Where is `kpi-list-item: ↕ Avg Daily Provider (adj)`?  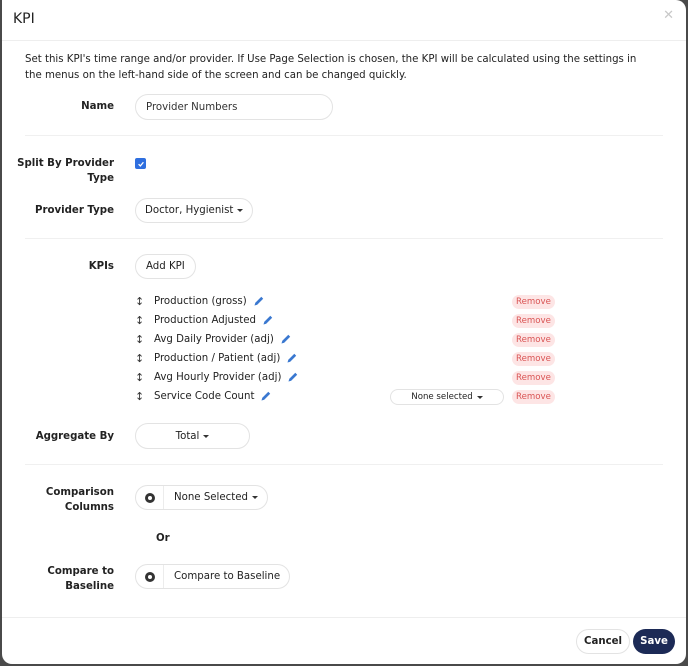
kpi-list-item: ↕ Avg Daily Provider (adj) is located at coordinates (345, 339).